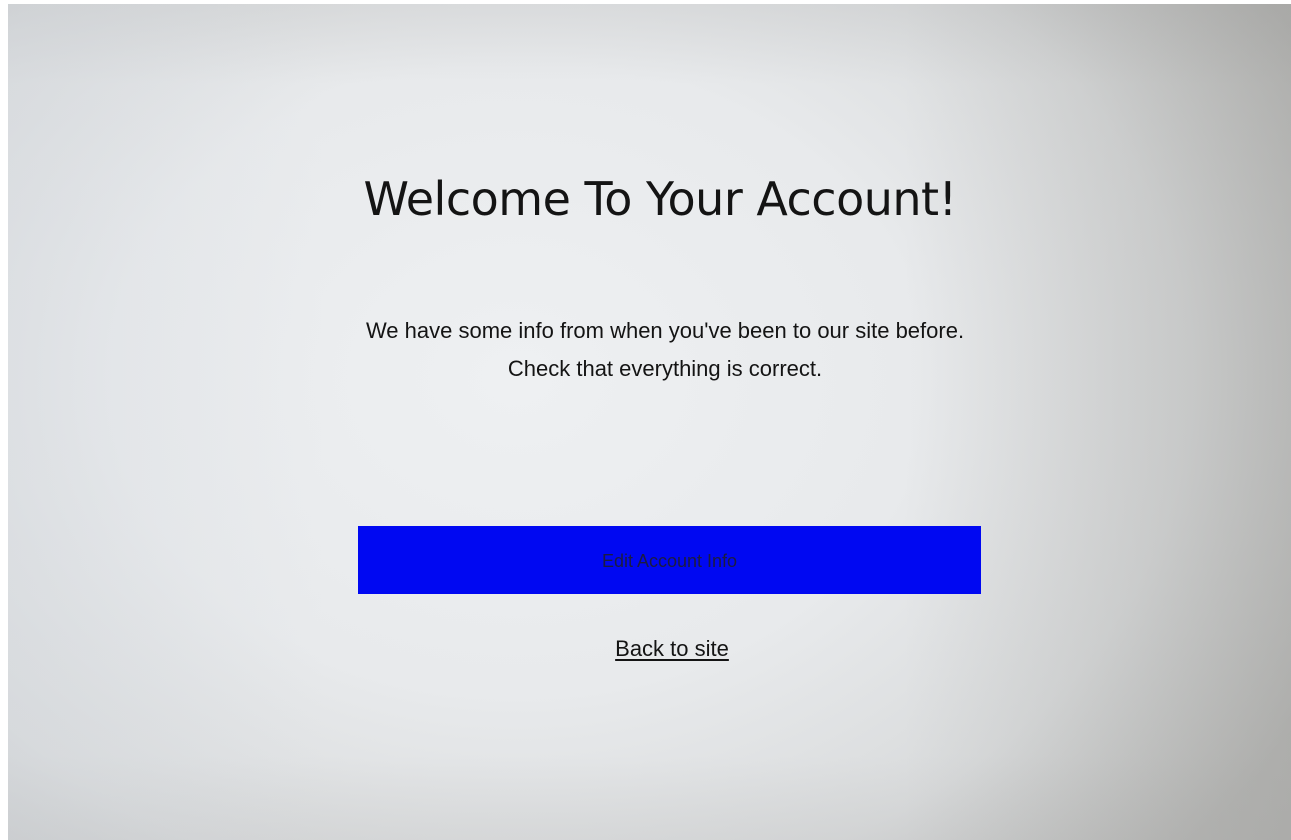 The width and height of the screenshot is (1291, 840). I want to click on edit-account-info-button: Edit Account Info, so click(669, 560).